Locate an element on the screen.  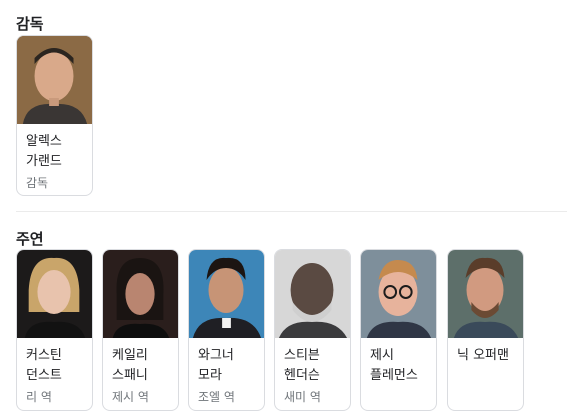
cast-role: 조엘 역 is located at coordinates (216, 397).